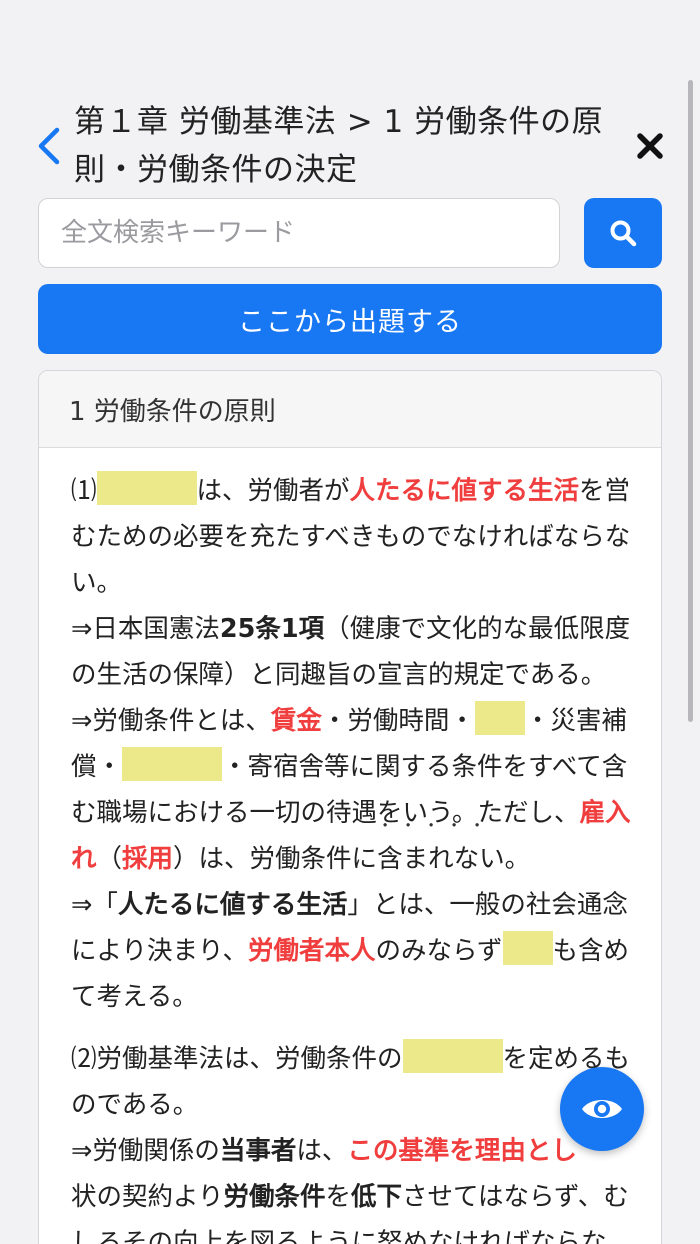  Describe the element at coordinates (97, 767) in the screenshot. I see `text: 償・` at that location.